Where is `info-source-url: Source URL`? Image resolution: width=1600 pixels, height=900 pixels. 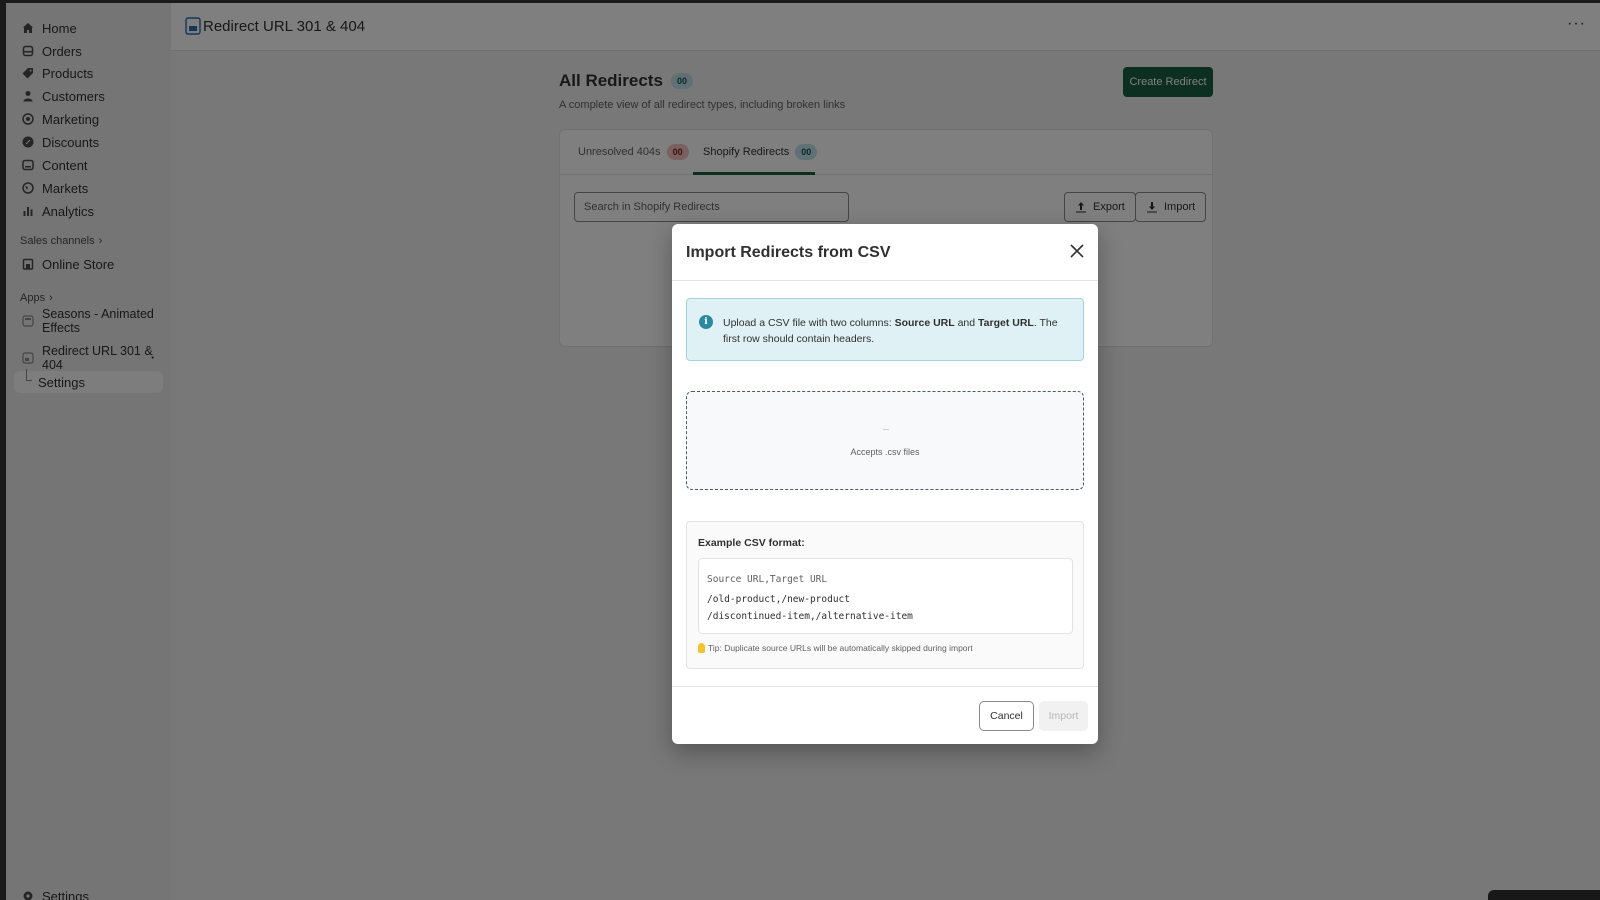 info-source-url: Source URL is located at coordinates (924, 323).